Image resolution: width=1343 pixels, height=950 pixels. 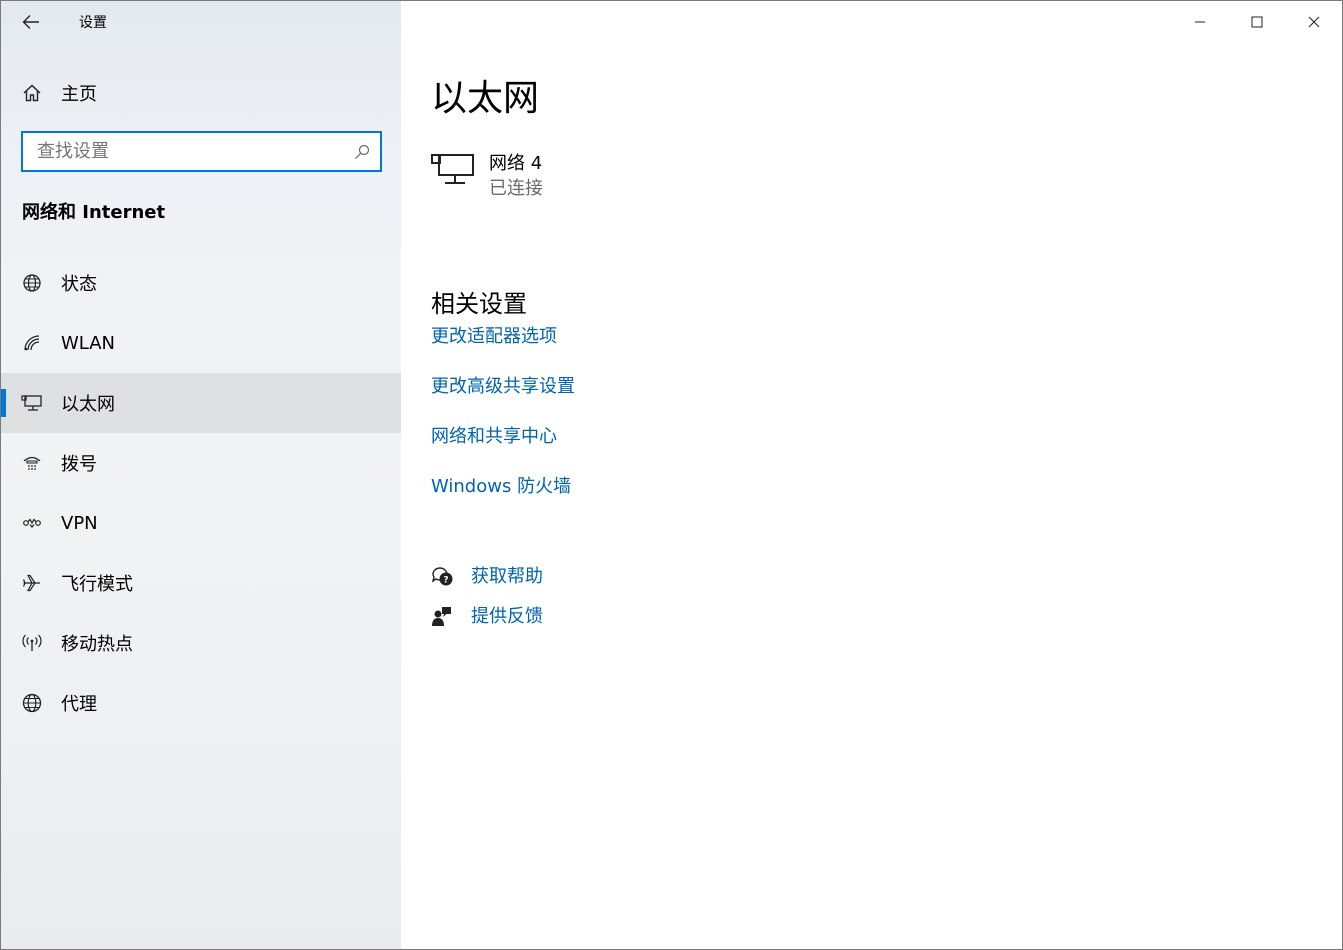 What do you see at coordinates (31, 643) in the screenshot?
I see `hotspot-icon` at bounding box center [31, 643].